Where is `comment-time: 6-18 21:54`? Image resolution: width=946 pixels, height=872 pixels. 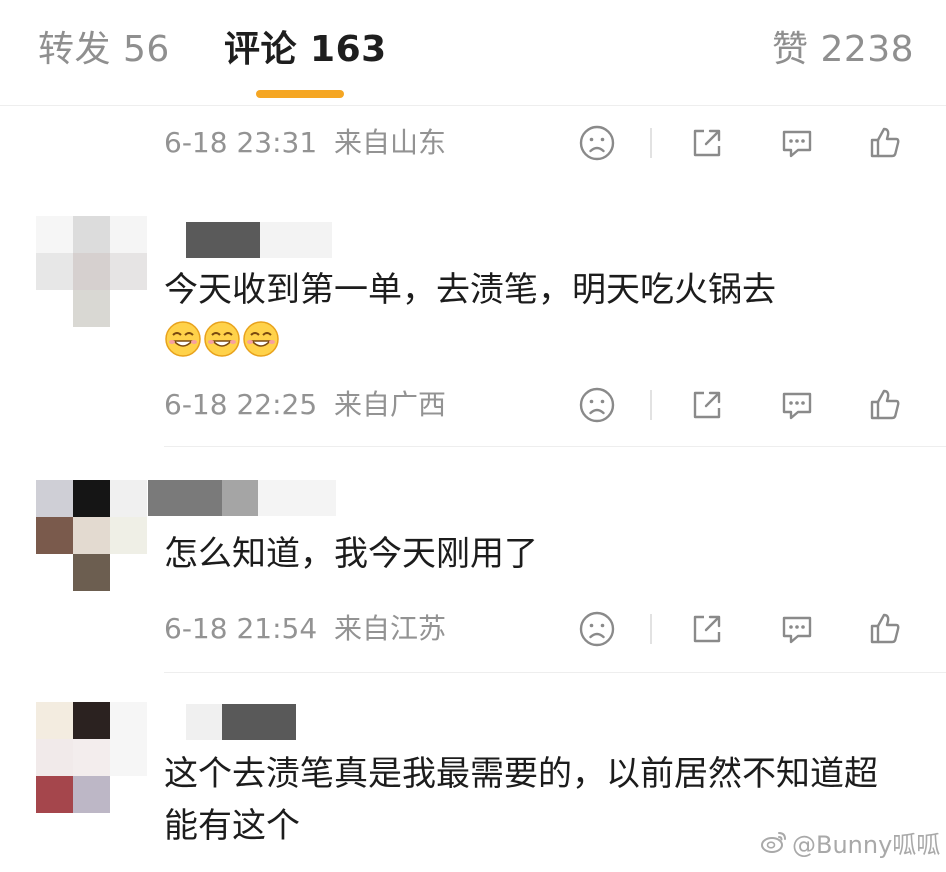
comment-time: 6-18 21:54 is located at coordinates (241, 628).